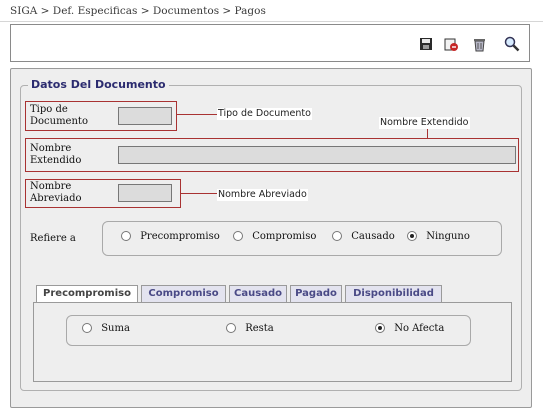 The width and height of the screenshot is (543, 414). Describe the element at coordinates (56, 160) in the screenshot. I see `nombre-extendido-label-line2: Extendido` at that location.